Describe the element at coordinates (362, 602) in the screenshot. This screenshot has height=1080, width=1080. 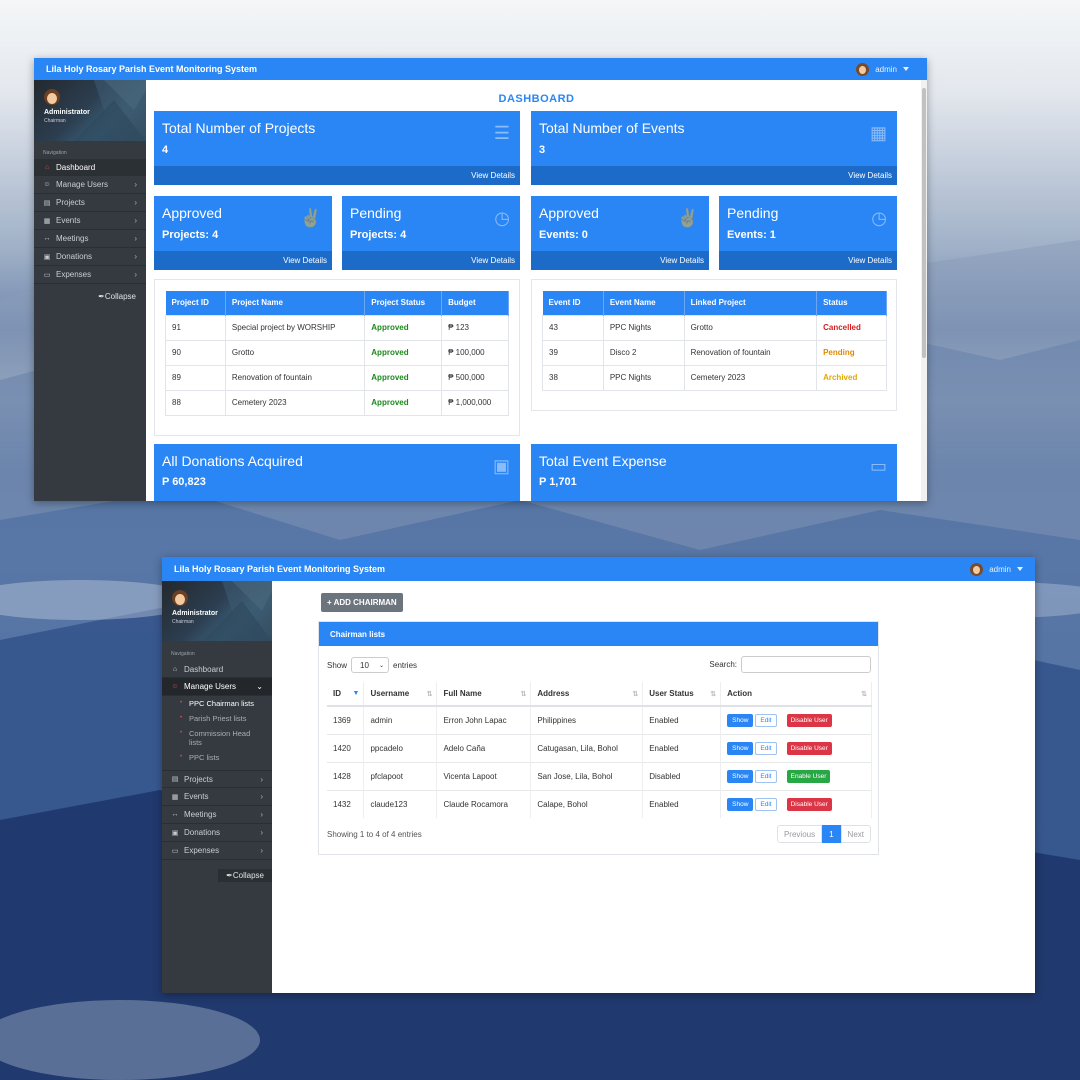
I see `add-chairman-button: + ADD CHAIRMAN` at that location.